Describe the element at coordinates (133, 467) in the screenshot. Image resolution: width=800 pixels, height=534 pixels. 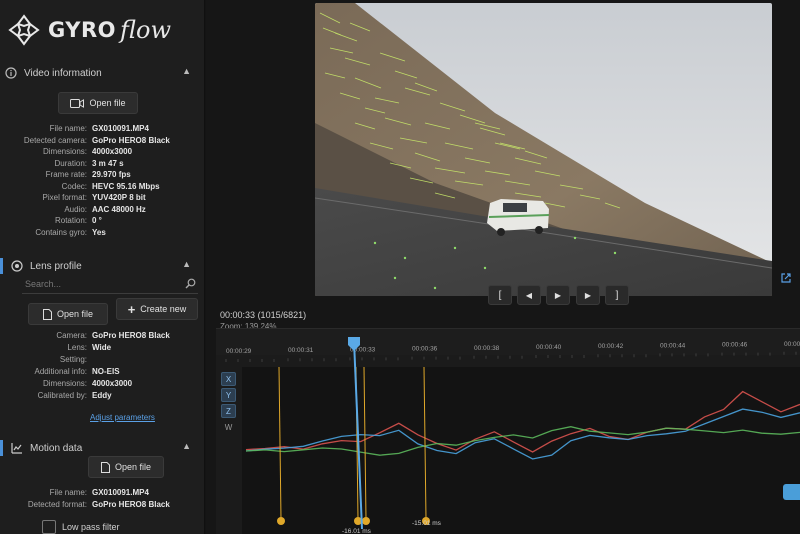
I see `motion-open-file-label: Open file` at that location.